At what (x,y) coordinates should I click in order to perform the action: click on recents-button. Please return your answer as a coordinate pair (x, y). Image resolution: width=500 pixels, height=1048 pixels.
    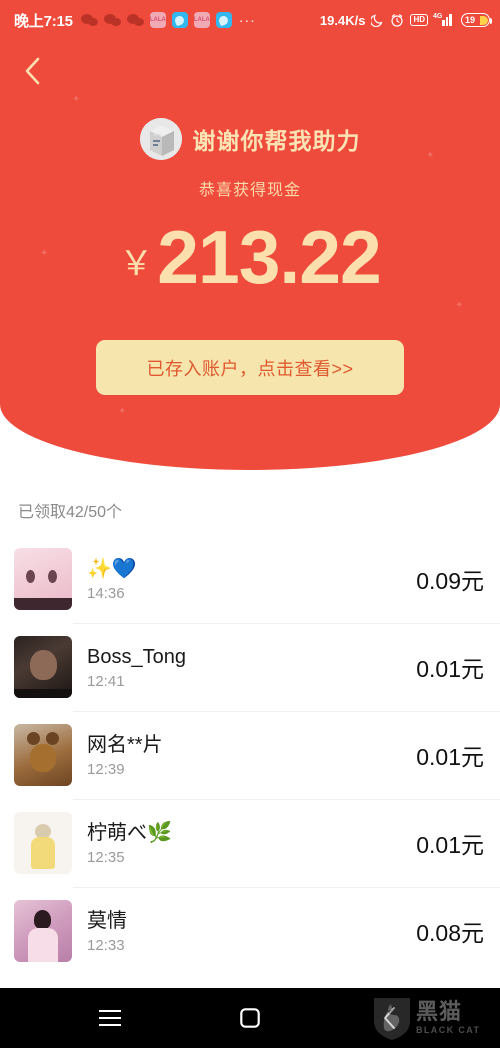
    Looking at the image, I should click on (110, 1018).